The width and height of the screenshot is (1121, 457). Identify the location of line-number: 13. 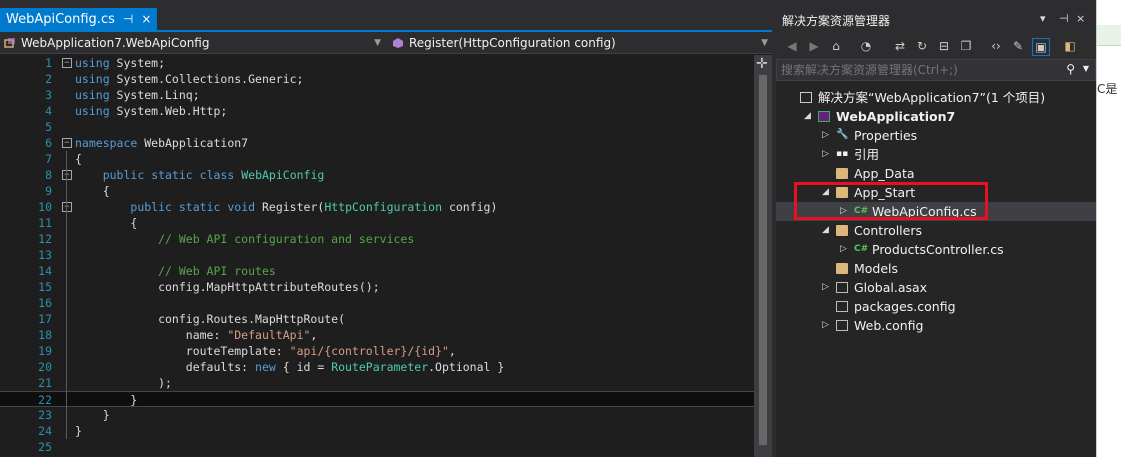
(45, 255).